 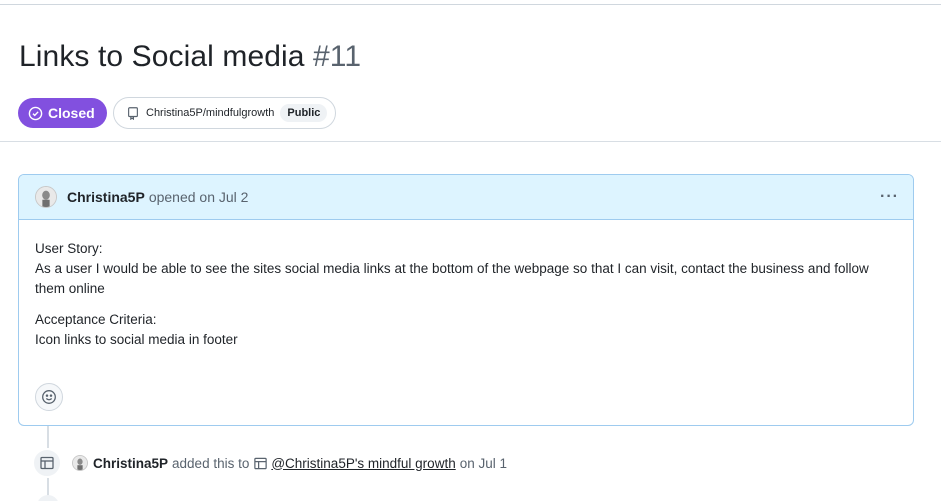 What do you see at coordinates (35, 113) in the screenshot?
I see `issue-closed-icon` at bounding box center [35, 113].